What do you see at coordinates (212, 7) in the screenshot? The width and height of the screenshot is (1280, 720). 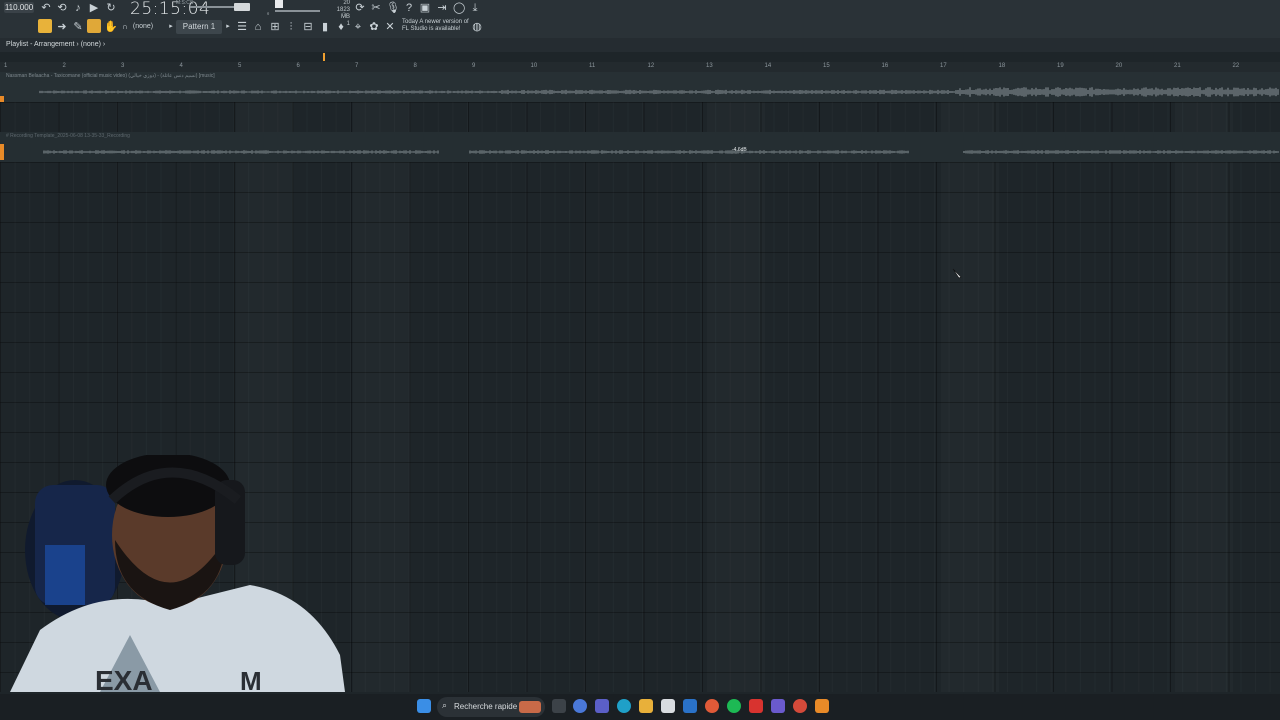 I see `master-volume-slider` at bounding box center [212, 7].